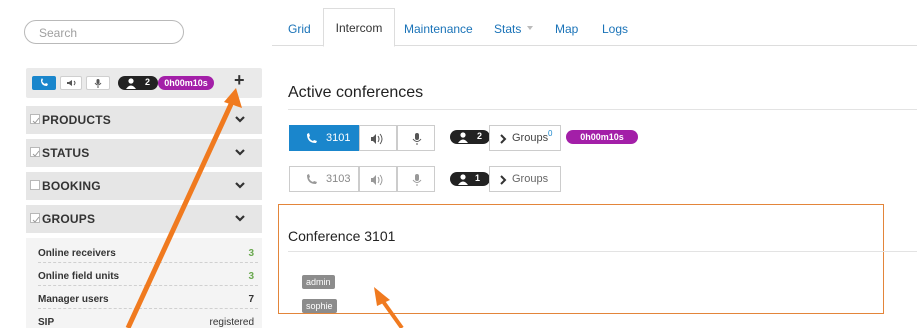 The height and width of the screenshot is (331, 917). I want to click on accordion-label: BOOKING, so click(71, 186).